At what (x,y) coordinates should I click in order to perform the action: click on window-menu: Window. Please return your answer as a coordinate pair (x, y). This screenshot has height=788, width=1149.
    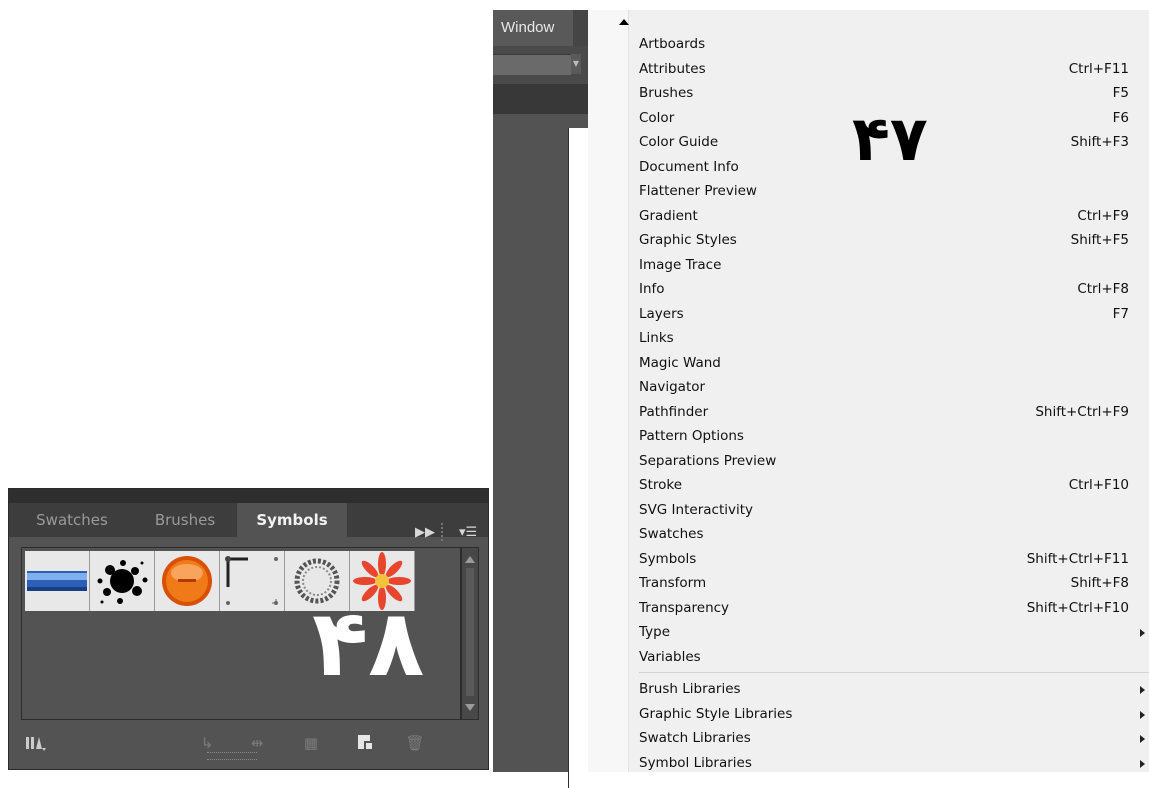
    Looking at the image, I should click on (533, 28).